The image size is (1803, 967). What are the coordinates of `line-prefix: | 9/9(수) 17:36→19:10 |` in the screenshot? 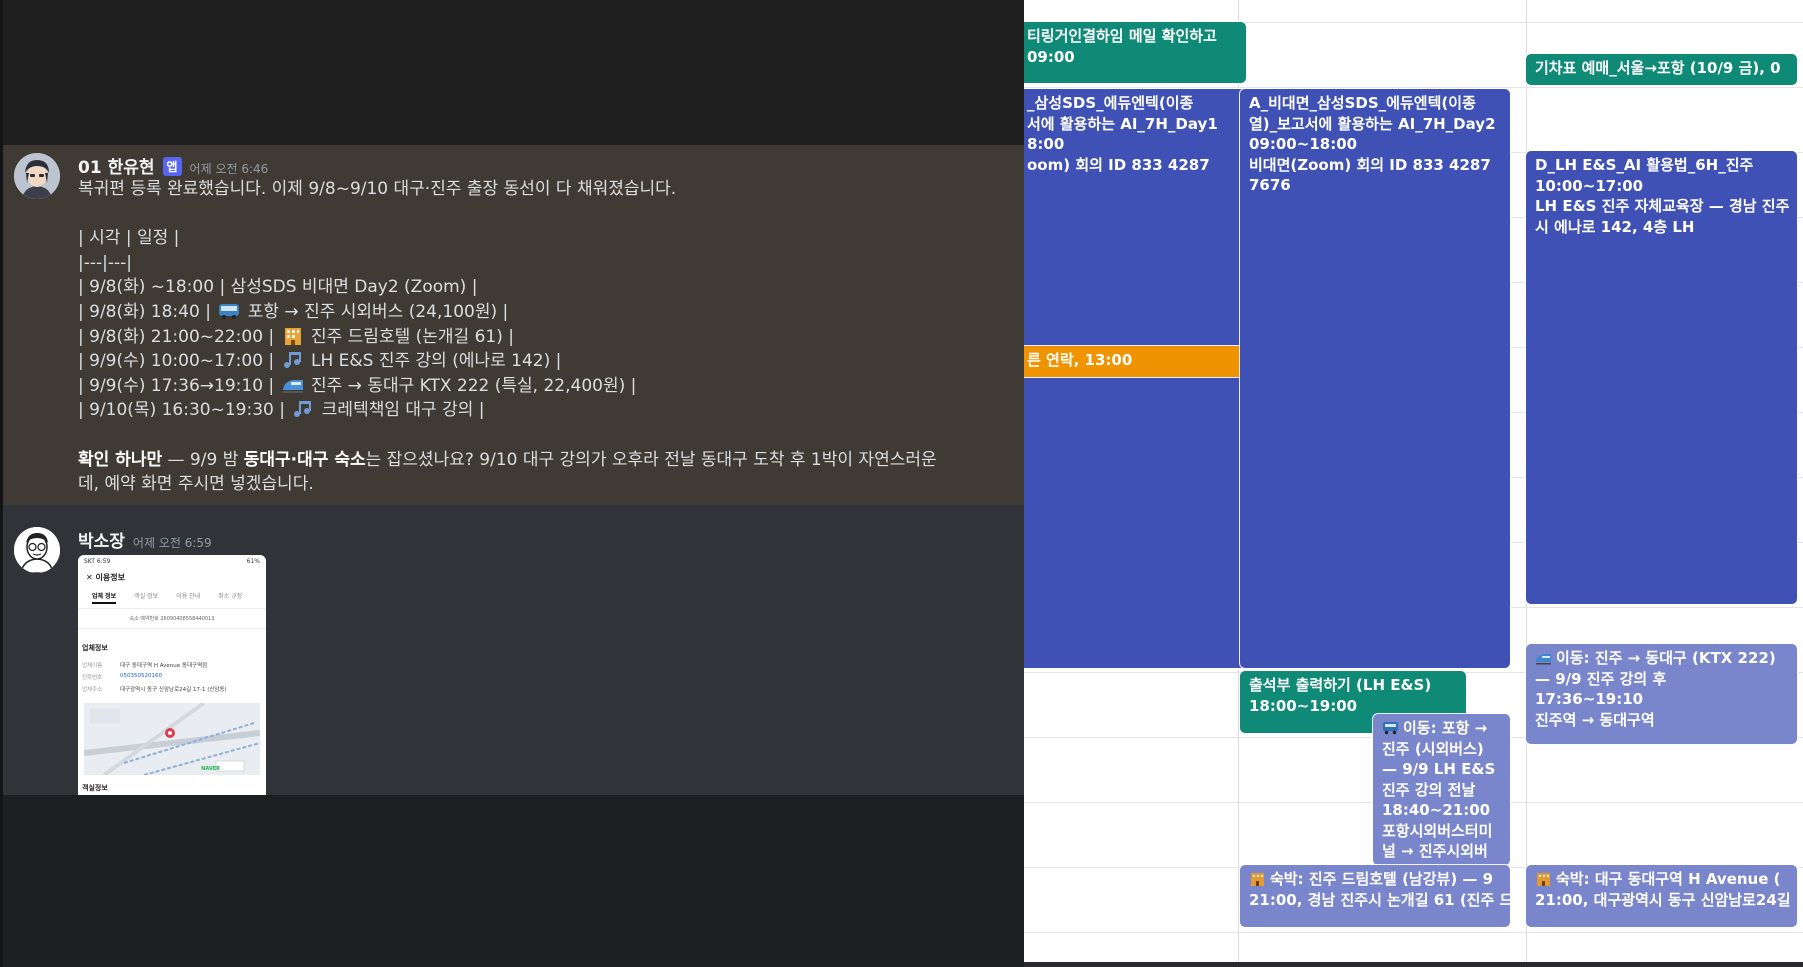 It's located at (176, 385).